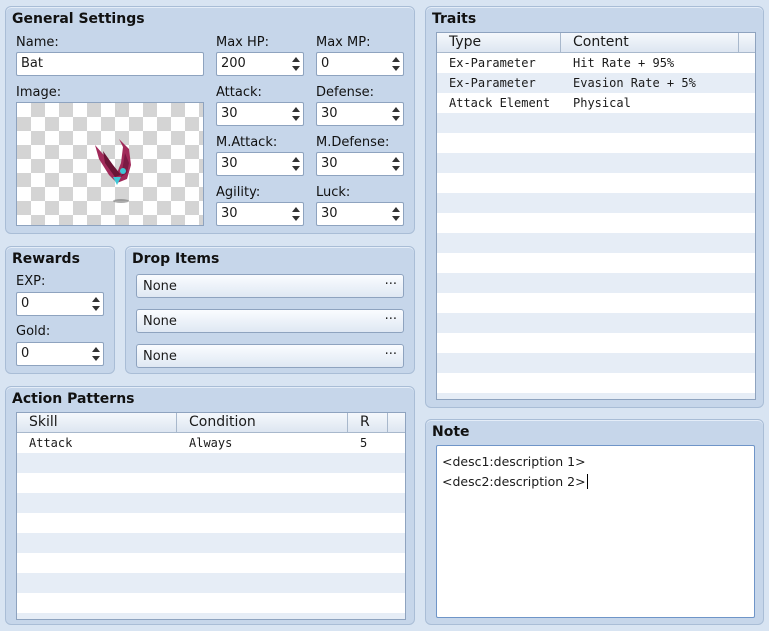  I want to click on attack-label: Attack:, so click(239, 92).